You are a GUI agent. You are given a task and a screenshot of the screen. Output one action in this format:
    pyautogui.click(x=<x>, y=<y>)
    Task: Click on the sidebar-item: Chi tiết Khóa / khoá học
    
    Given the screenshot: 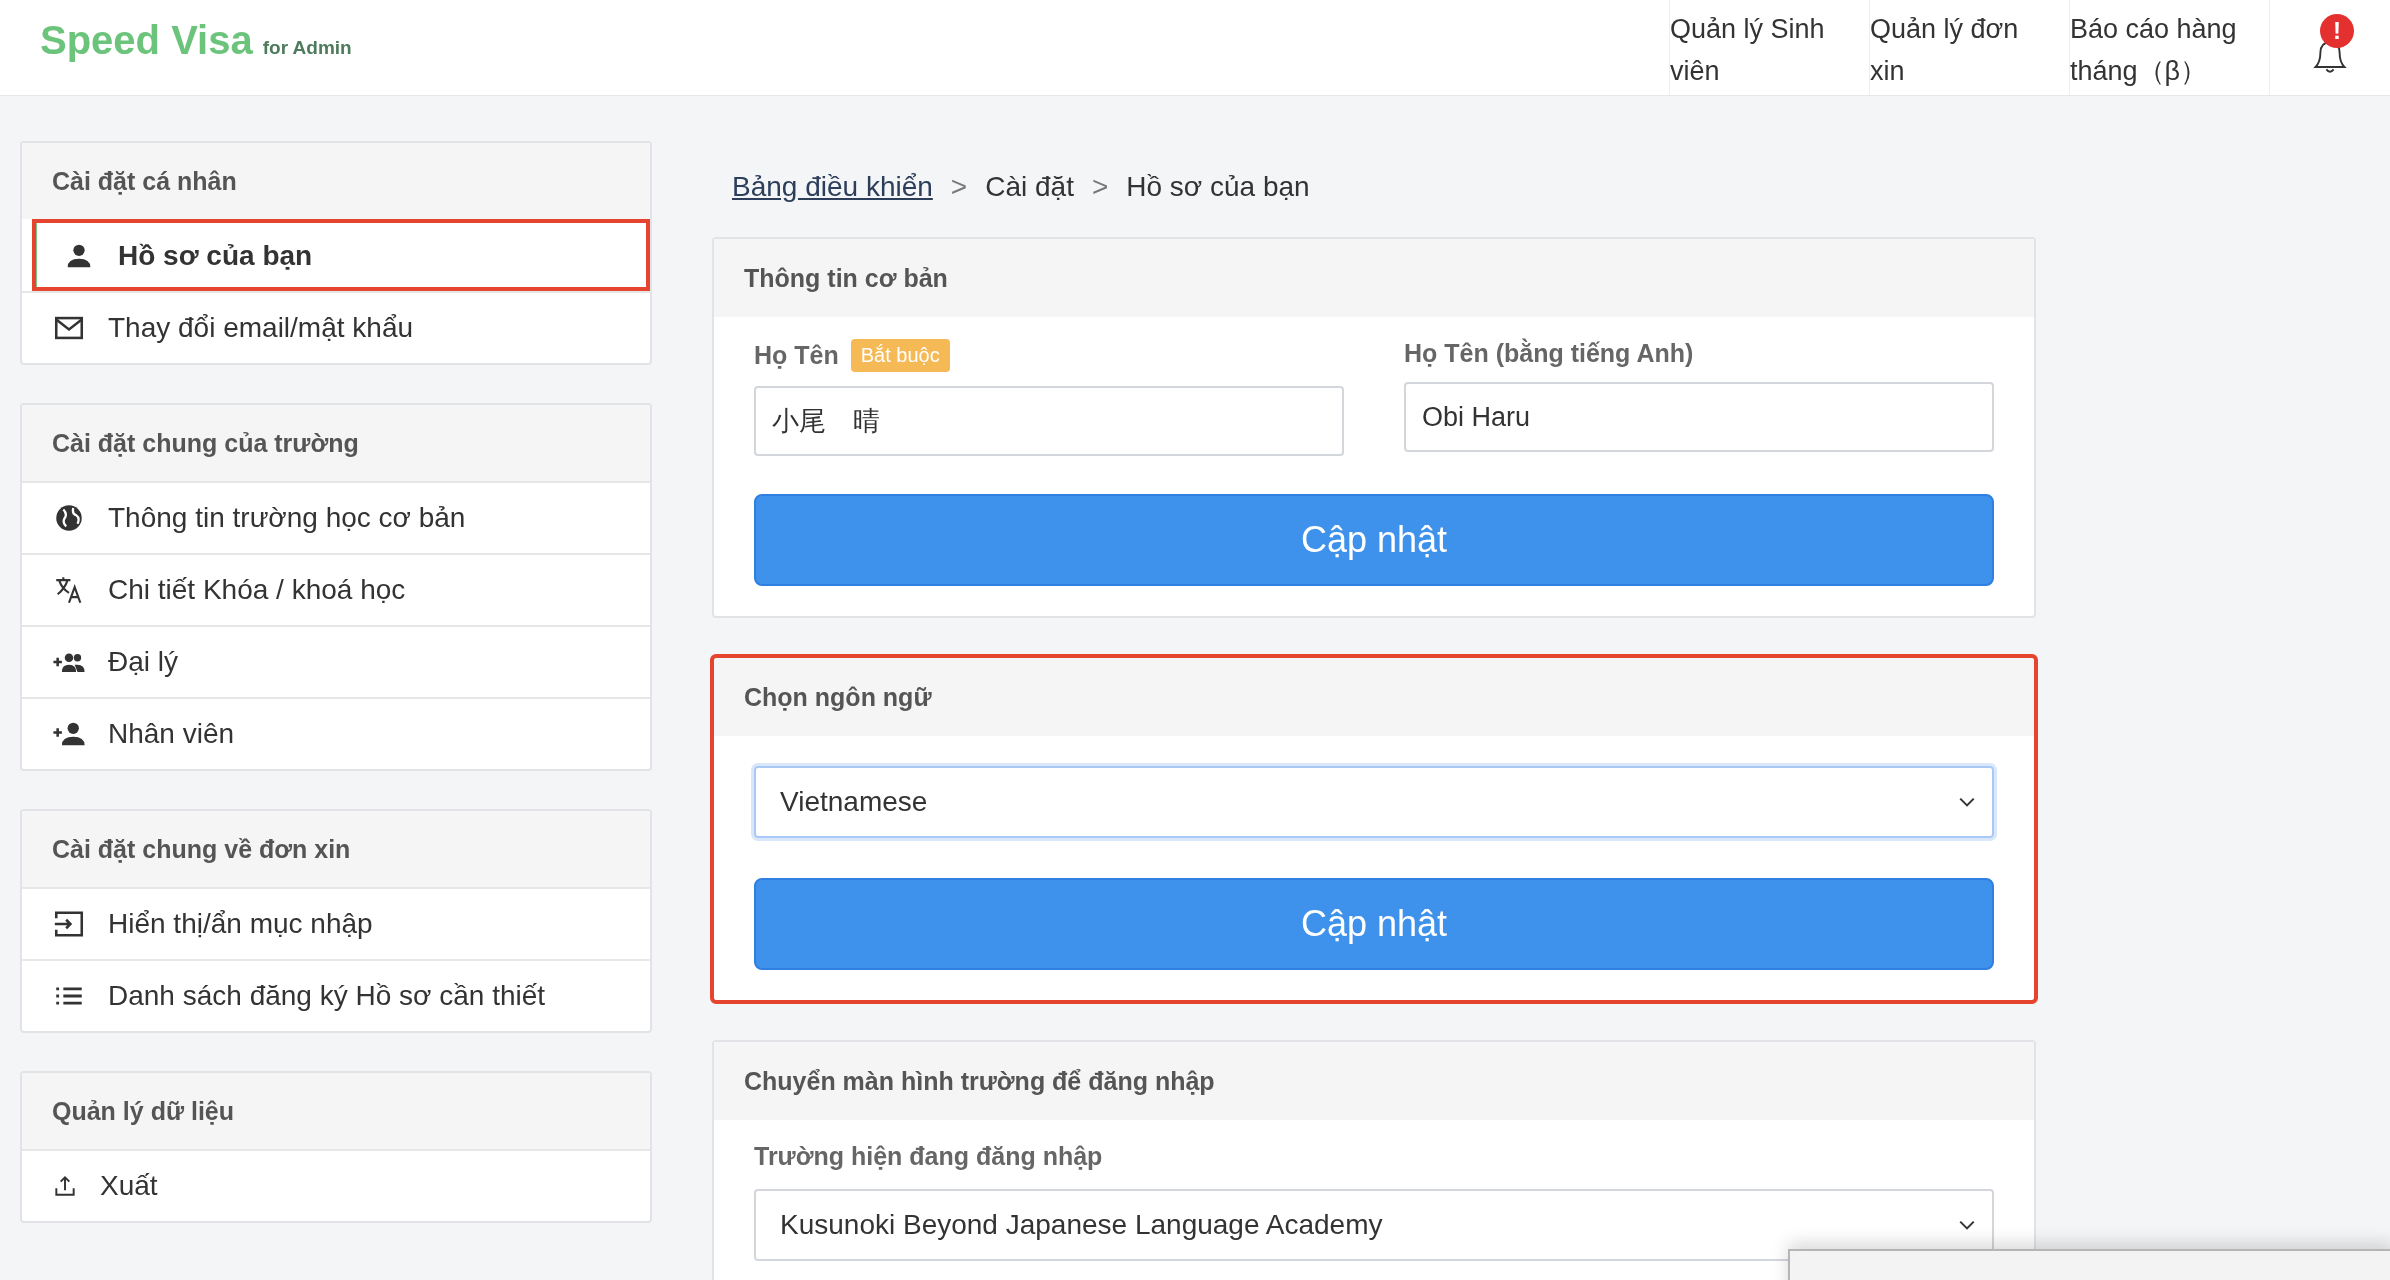 What is the action you would take?
    pyautogui.click(x=336, y=589)
    